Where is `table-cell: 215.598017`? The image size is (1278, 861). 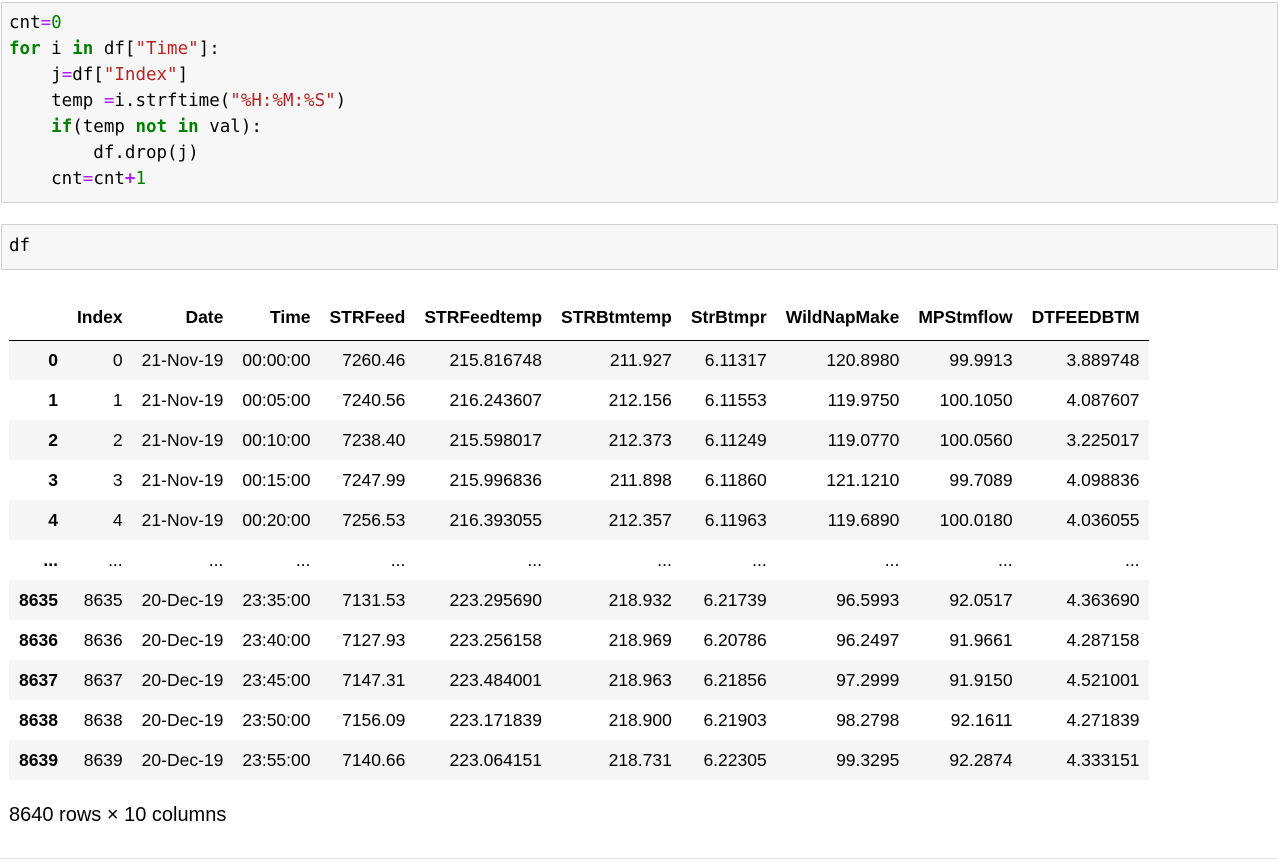 table-cell: 215.598017 is located at coordinates (496, 439).